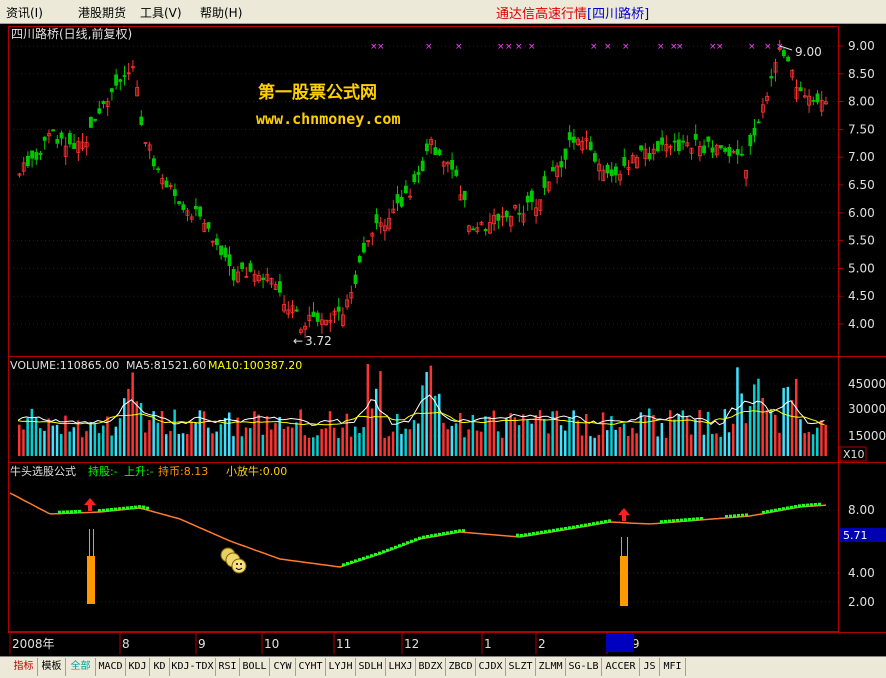  Describe the element at coordinates (33, 644) in the screenshot. I see `time-label: 2008年` at that location.